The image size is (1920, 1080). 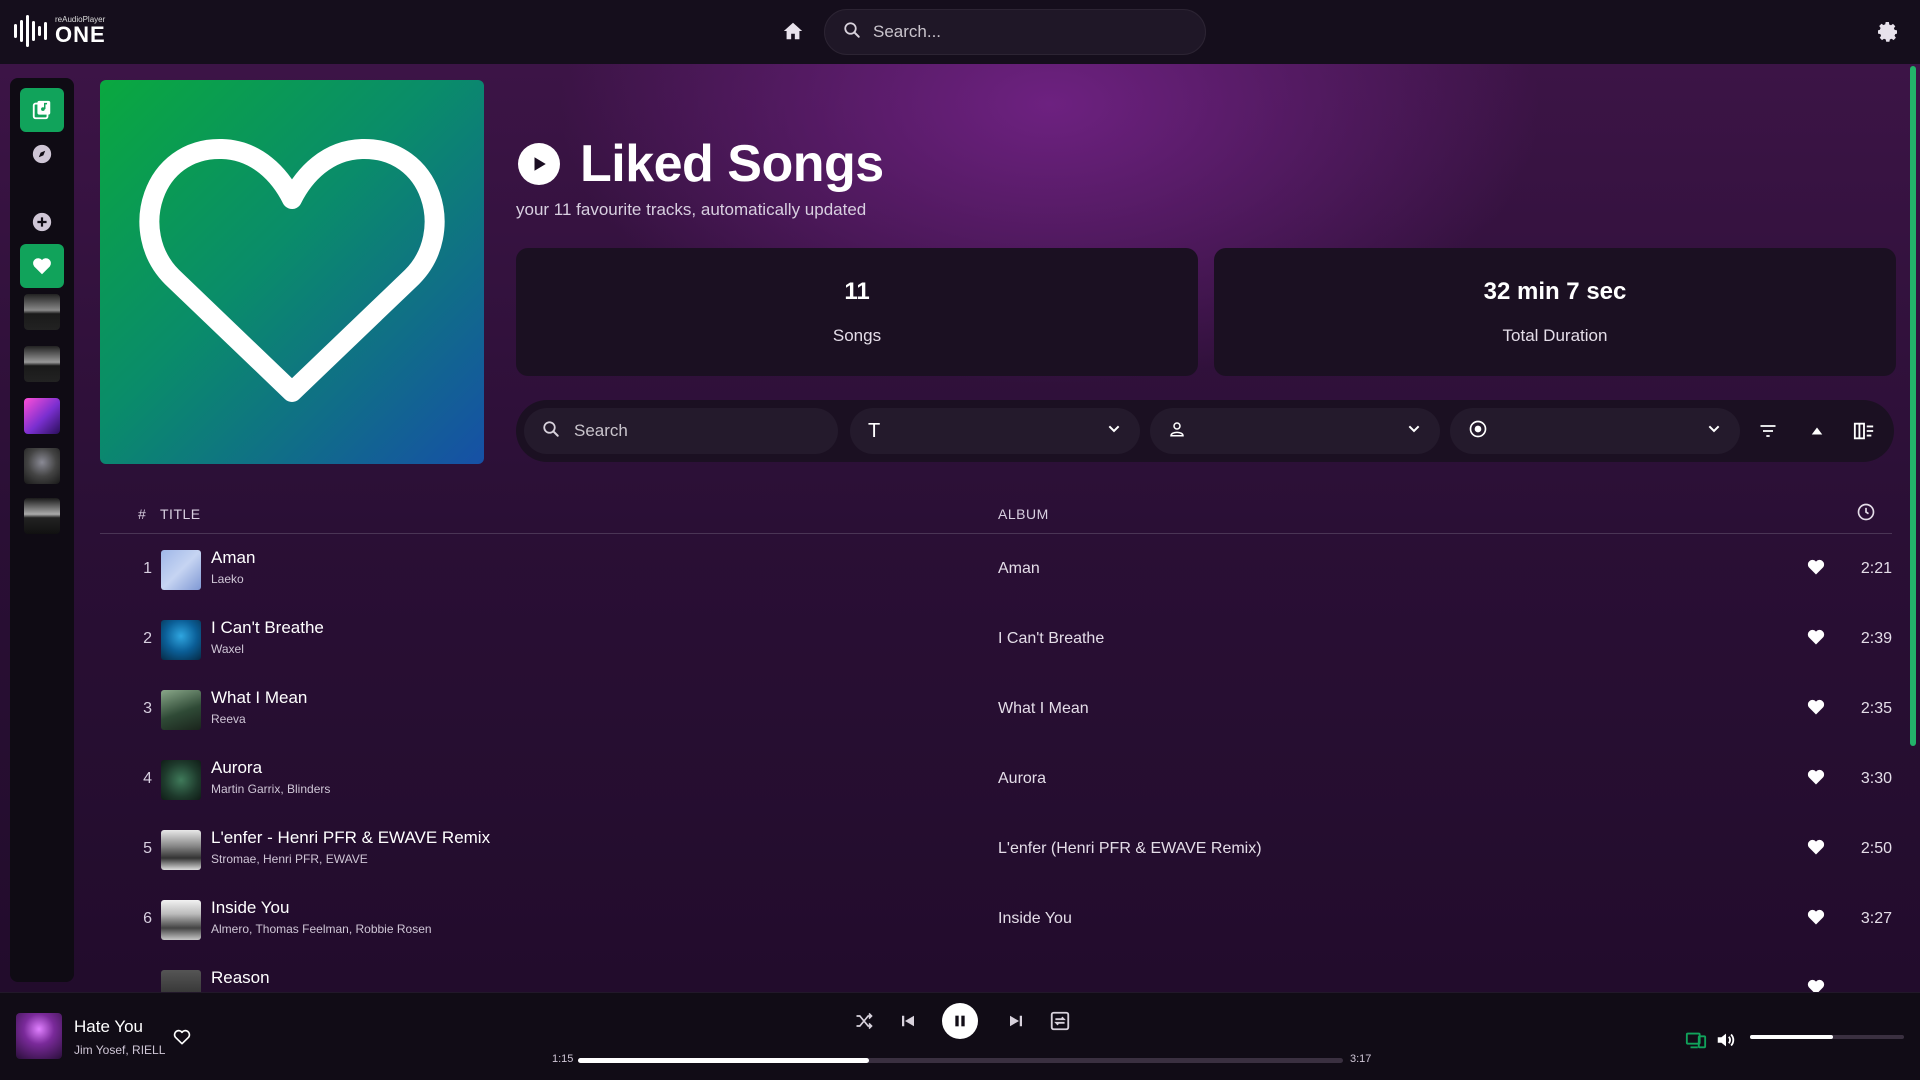 I want to click on title-filter-glyph: T, so click(x=874, y=430).